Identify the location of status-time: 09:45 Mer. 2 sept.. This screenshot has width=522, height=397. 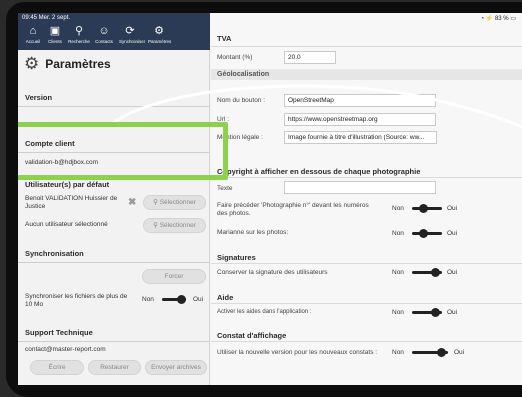
(46, 18).